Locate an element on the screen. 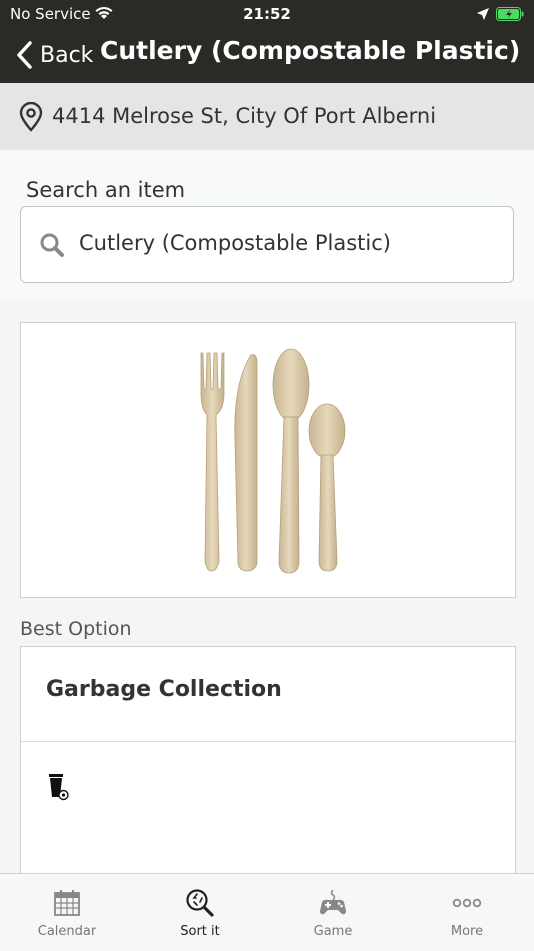 The image size is (534, 951). tab-more: More is located at coordinates (467, 912).